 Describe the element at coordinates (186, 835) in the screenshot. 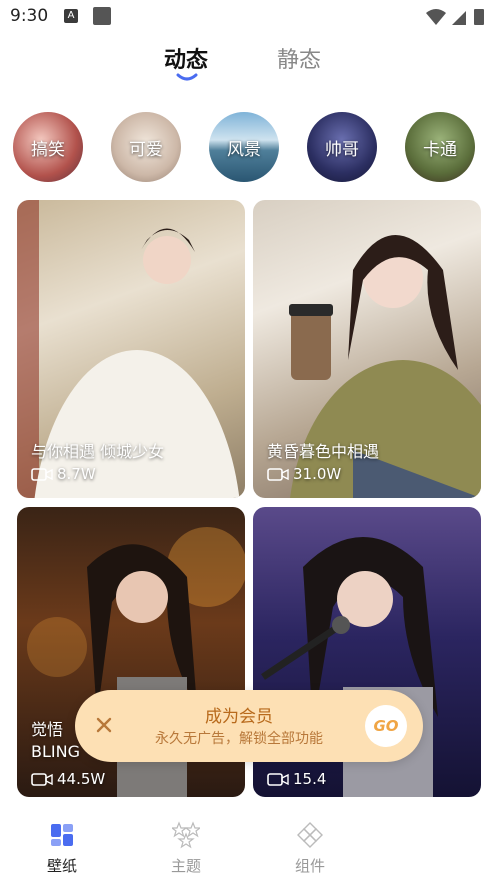

I see `theme-icon` at that location.